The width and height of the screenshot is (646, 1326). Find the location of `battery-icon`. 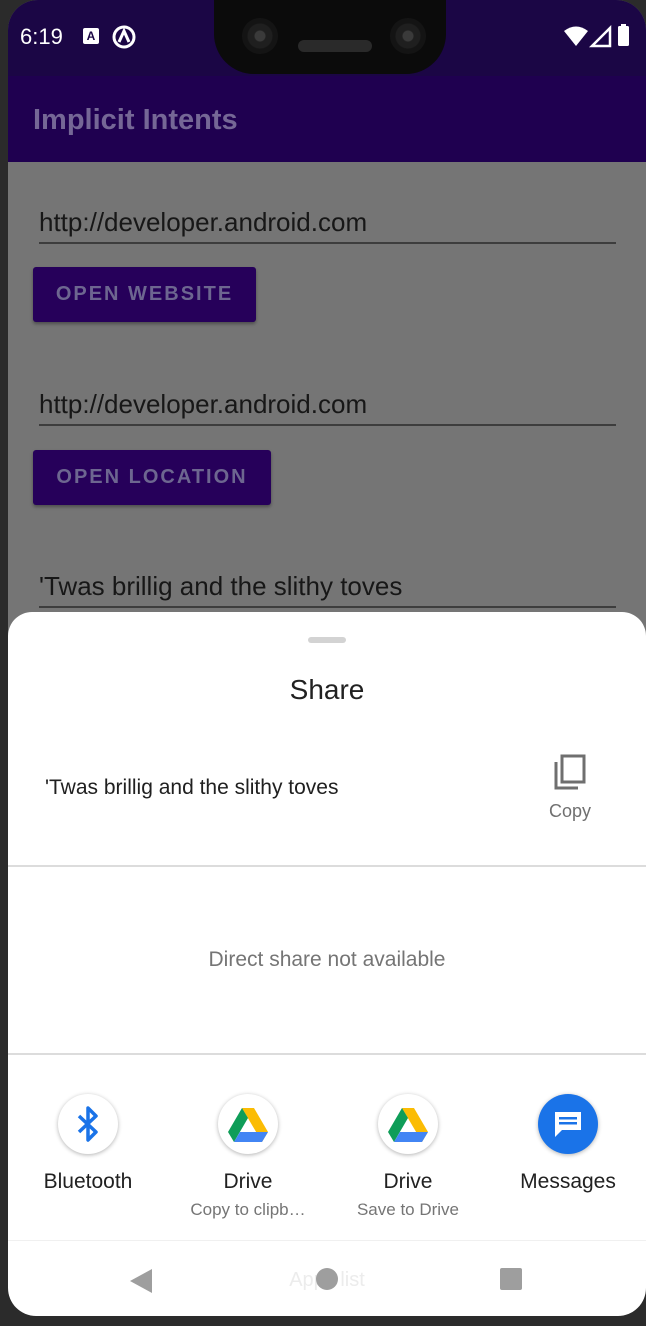

battery-icon is located at coordinates (623, 36).